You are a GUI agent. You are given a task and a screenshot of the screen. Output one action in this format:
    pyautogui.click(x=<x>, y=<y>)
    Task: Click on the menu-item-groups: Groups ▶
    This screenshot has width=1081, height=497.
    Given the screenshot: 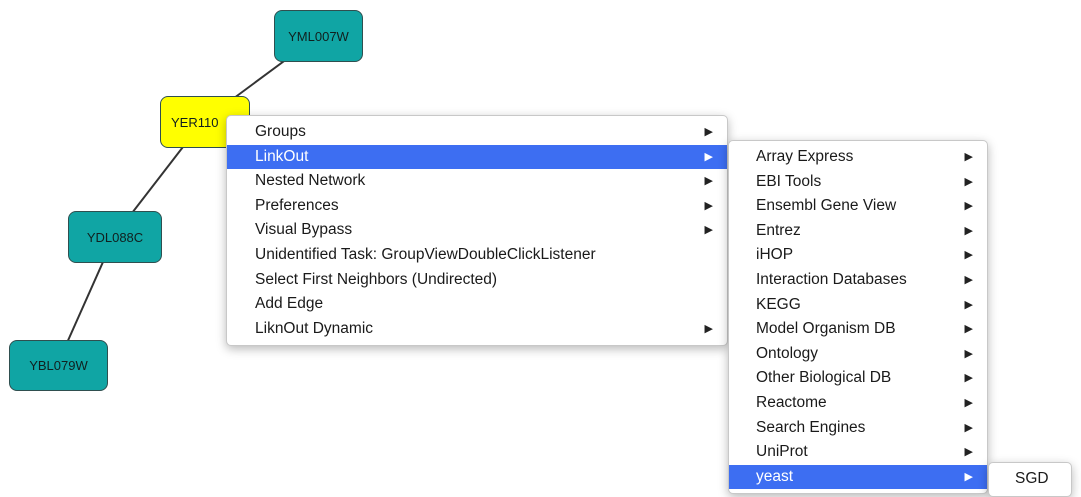 What is the action you would take?
    pyautogui.click(x=477, y=132)
    